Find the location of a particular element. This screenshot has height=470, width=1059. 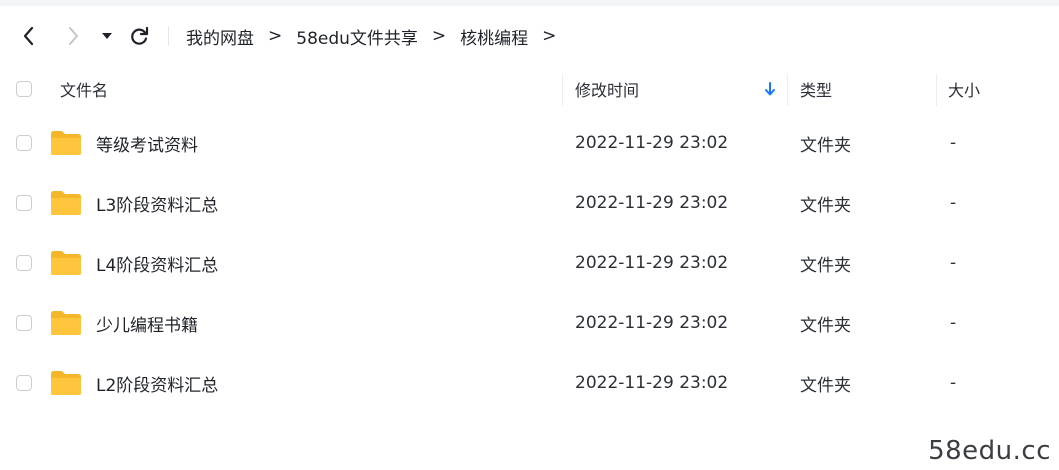

watermark: 58edu.cc is located at coordinates (989, 451).